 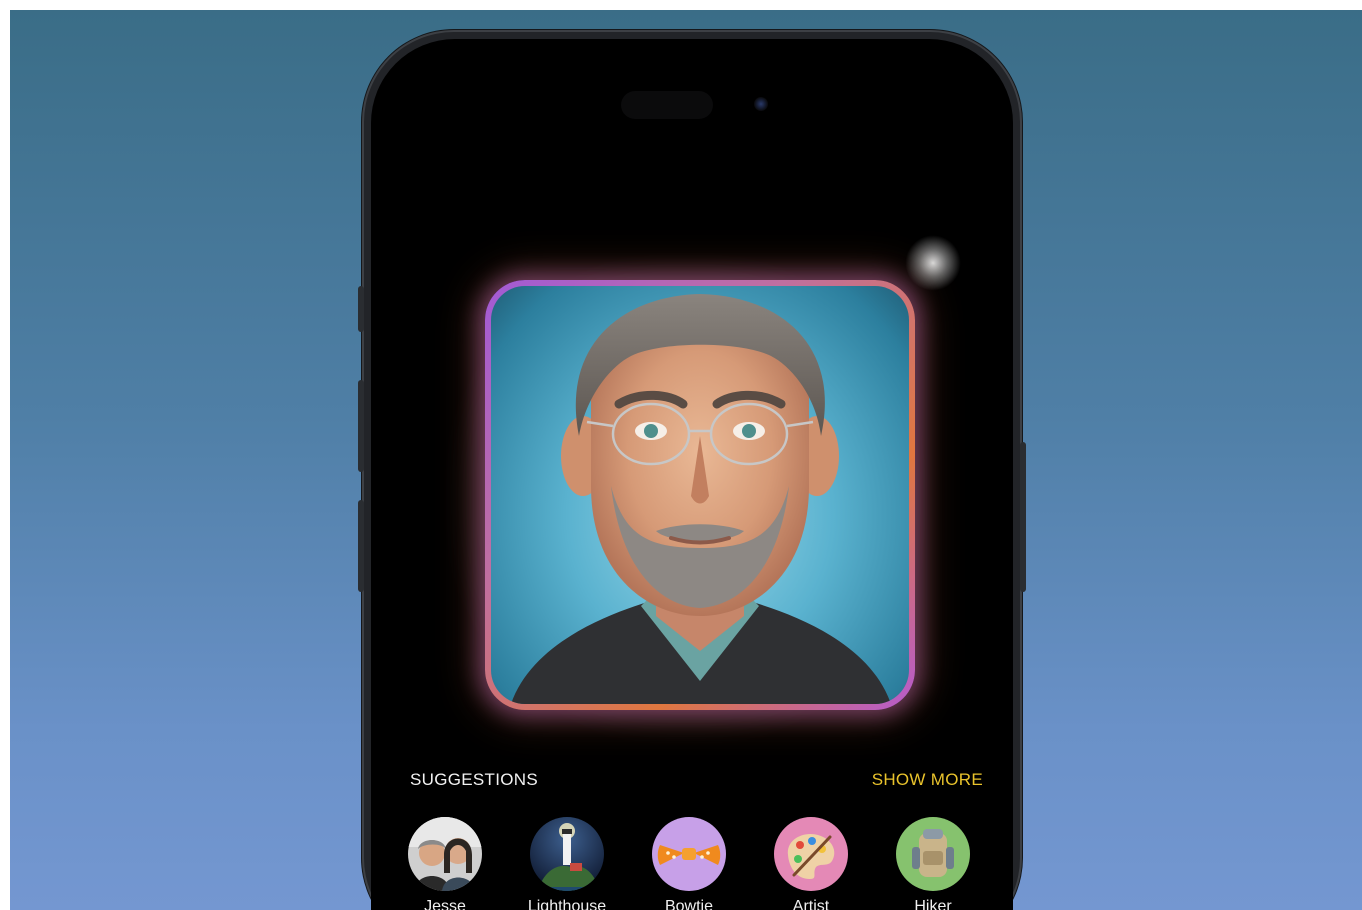 I want to click on suggestion-label: Jesse, so click(x=445, y=904).